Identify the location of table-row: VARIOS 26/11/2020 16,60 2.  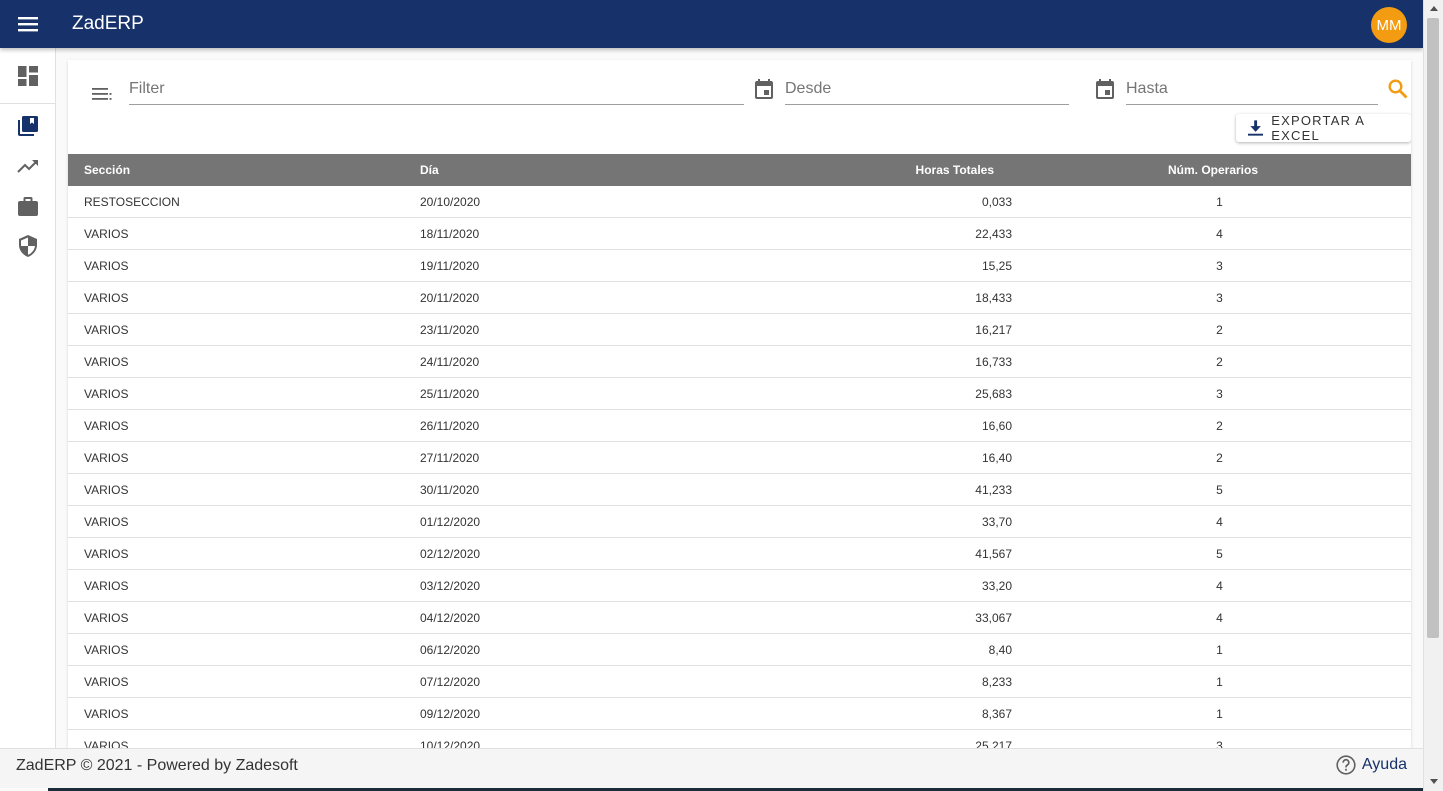
(739, 426).